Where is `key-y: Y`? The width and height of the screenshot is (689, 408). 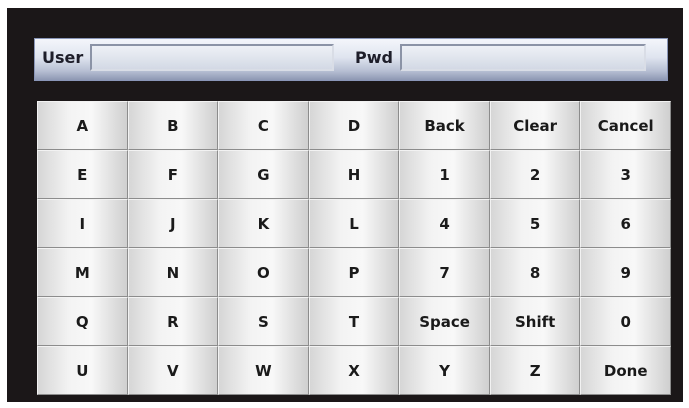
key-y: Y is located at coordinates (444, 370).